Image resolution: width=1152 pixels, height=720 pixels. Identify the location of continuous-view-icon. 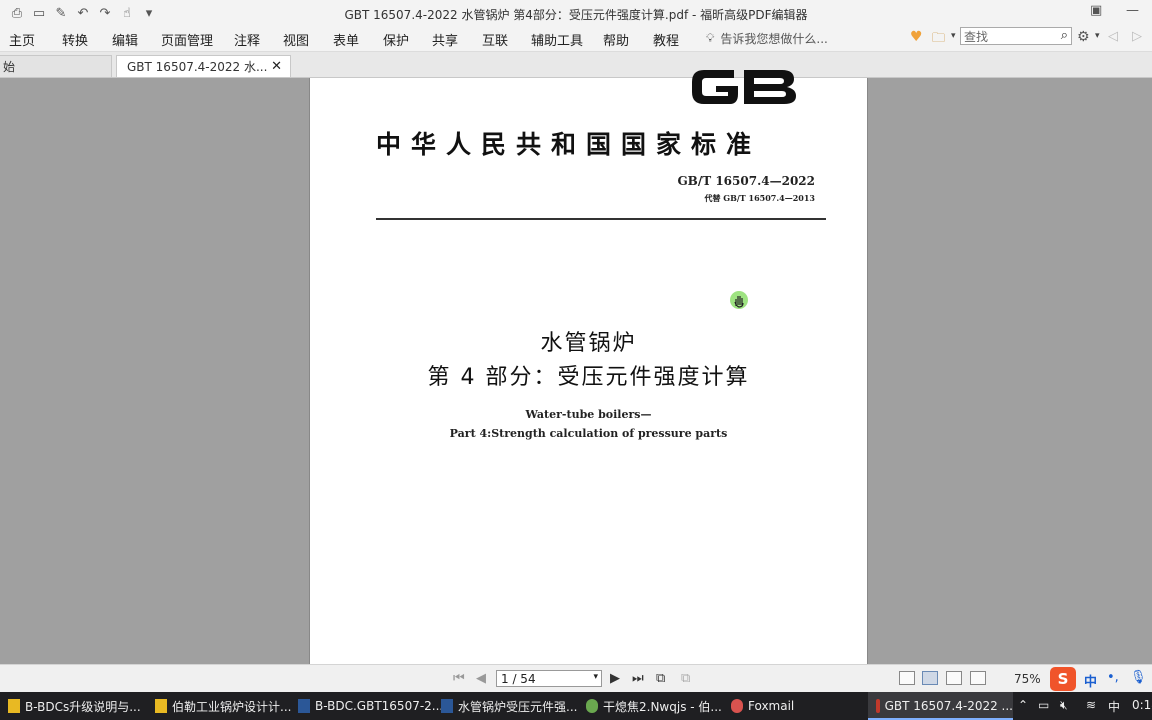
(930, 678).